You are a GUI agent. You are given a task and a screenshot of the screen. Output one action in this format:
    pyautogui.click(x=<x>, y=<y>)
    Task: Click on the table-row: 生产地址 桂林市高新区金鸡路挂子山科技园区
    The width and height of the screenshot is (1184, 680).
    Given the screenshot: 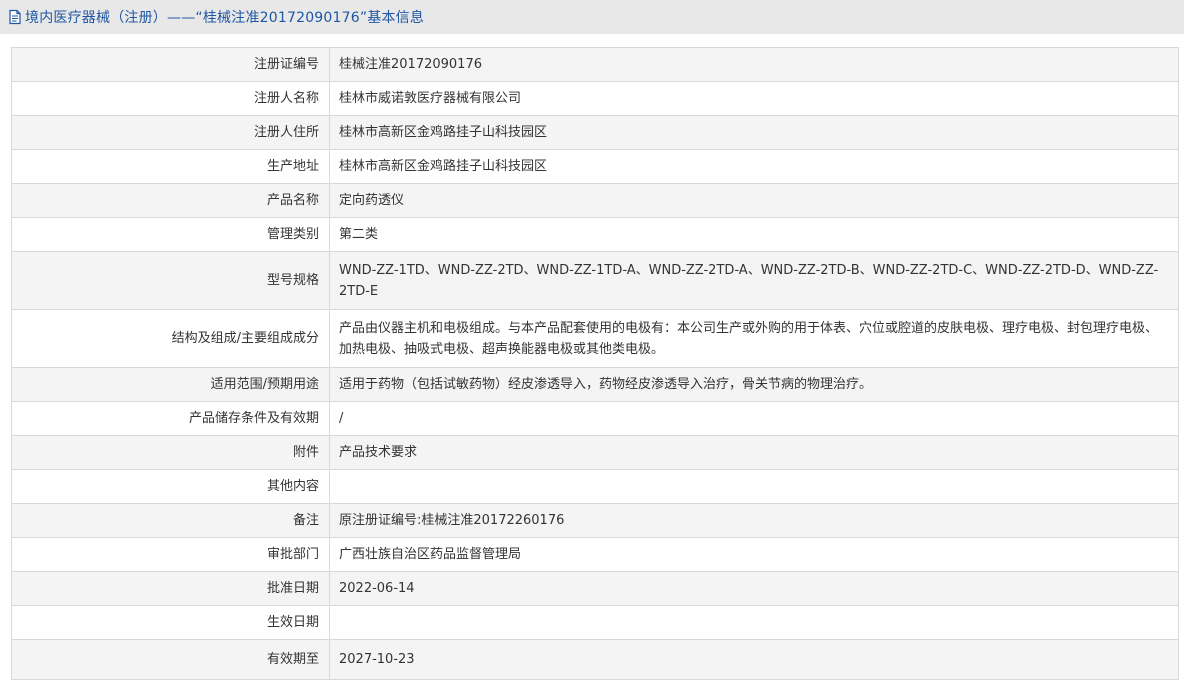 What is the action you would take?
    pyautogui.click(x=595, y=166)
    